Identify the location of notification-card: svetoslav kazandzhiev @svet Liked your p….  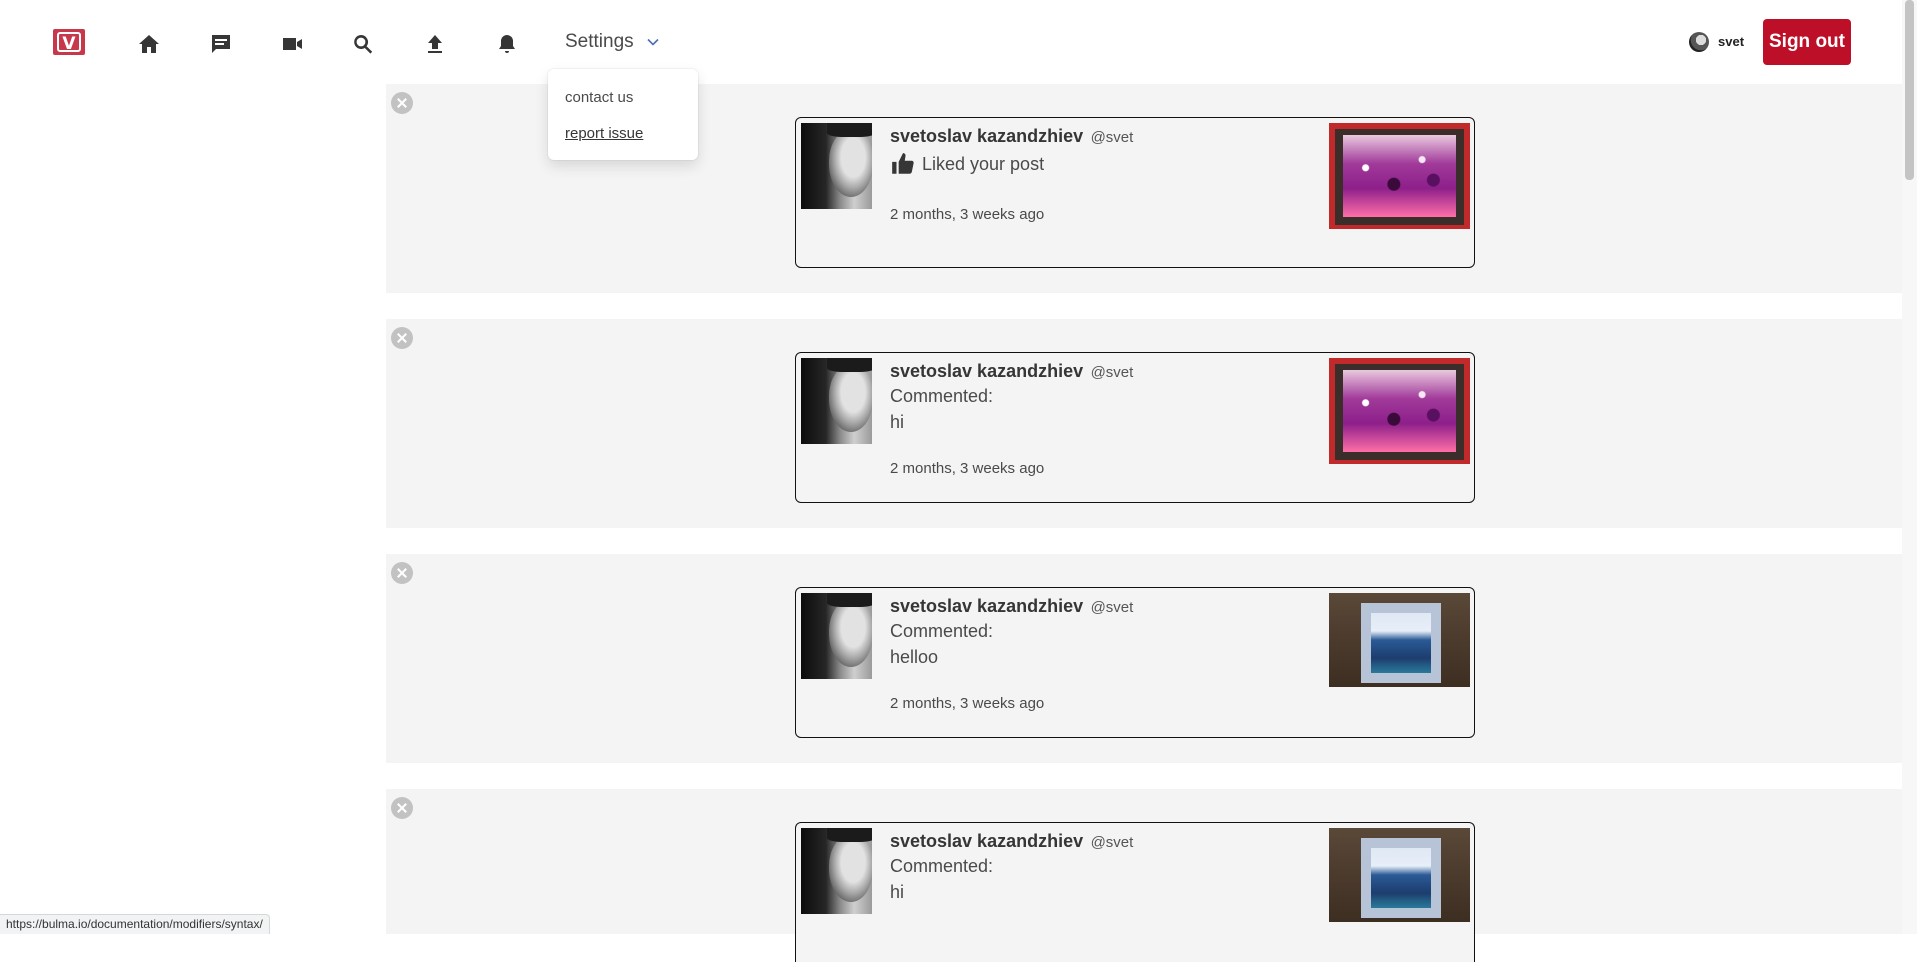
(1135, 192).